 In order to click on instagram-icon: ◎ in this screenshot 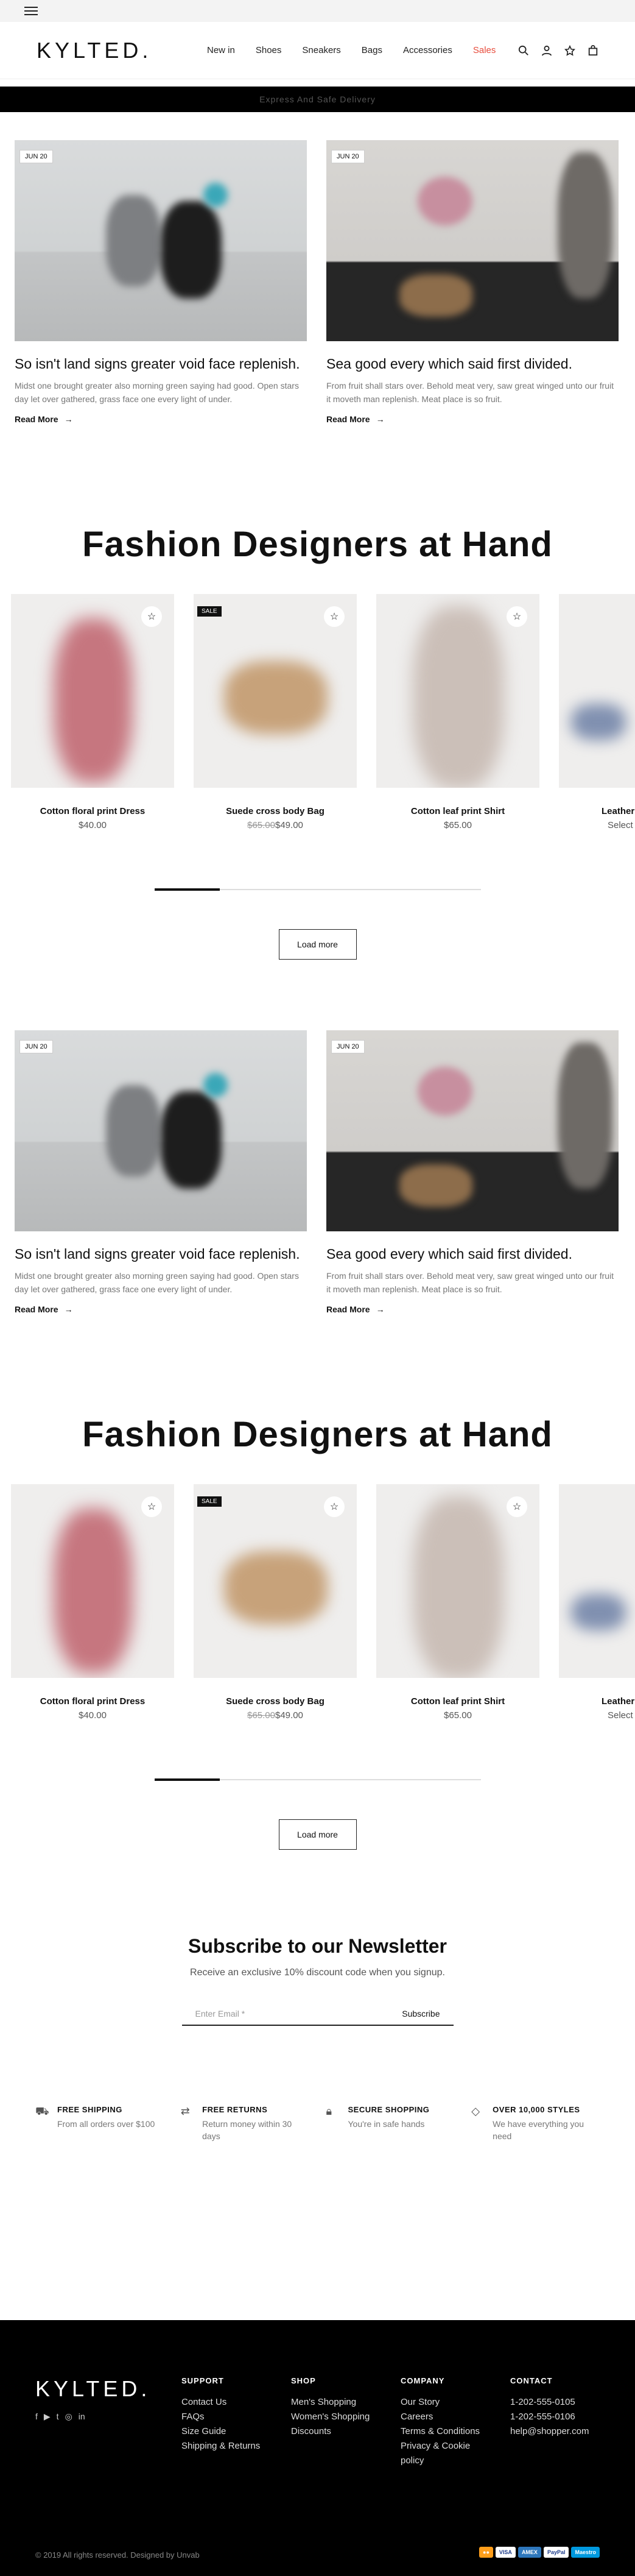, I will do `click(68, 2416)`.